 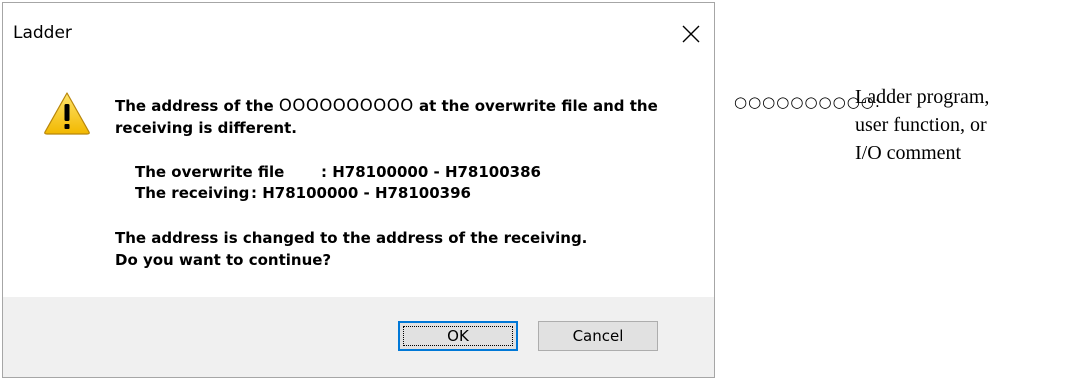 I want to click on dialog-title: Ladder, so click(x=42, y=33).